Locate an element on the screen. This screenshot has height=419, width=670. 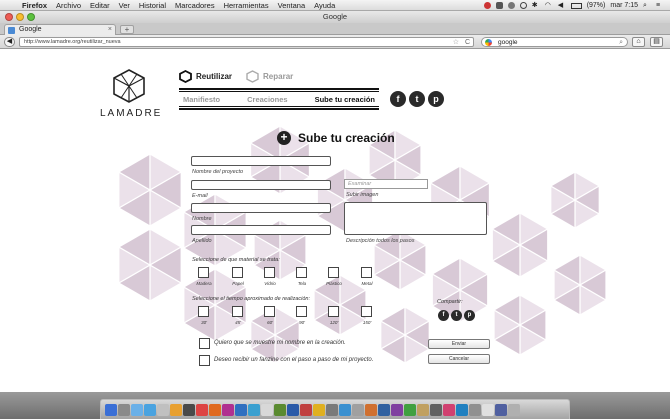
description-textarea is located at coordinates (415, 218).